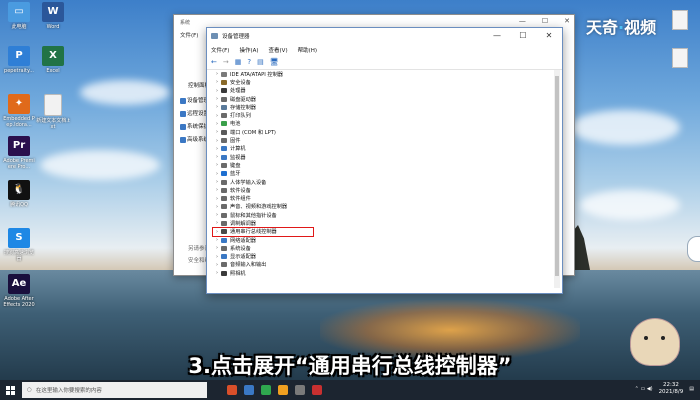  I want to click on close-icon: ✕, so click(567, 21).